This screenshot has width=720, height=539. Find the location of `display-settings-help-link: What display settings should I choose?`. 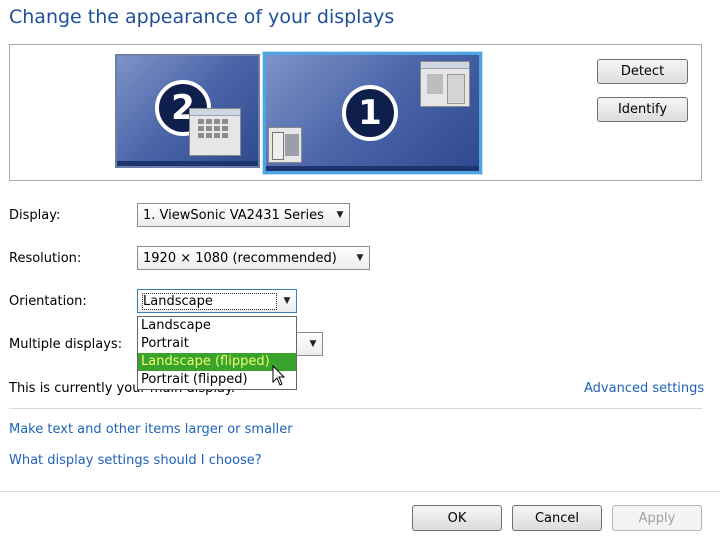

display-settings-help-link: What display settings should I choose? is located at coordinates (135, 460).